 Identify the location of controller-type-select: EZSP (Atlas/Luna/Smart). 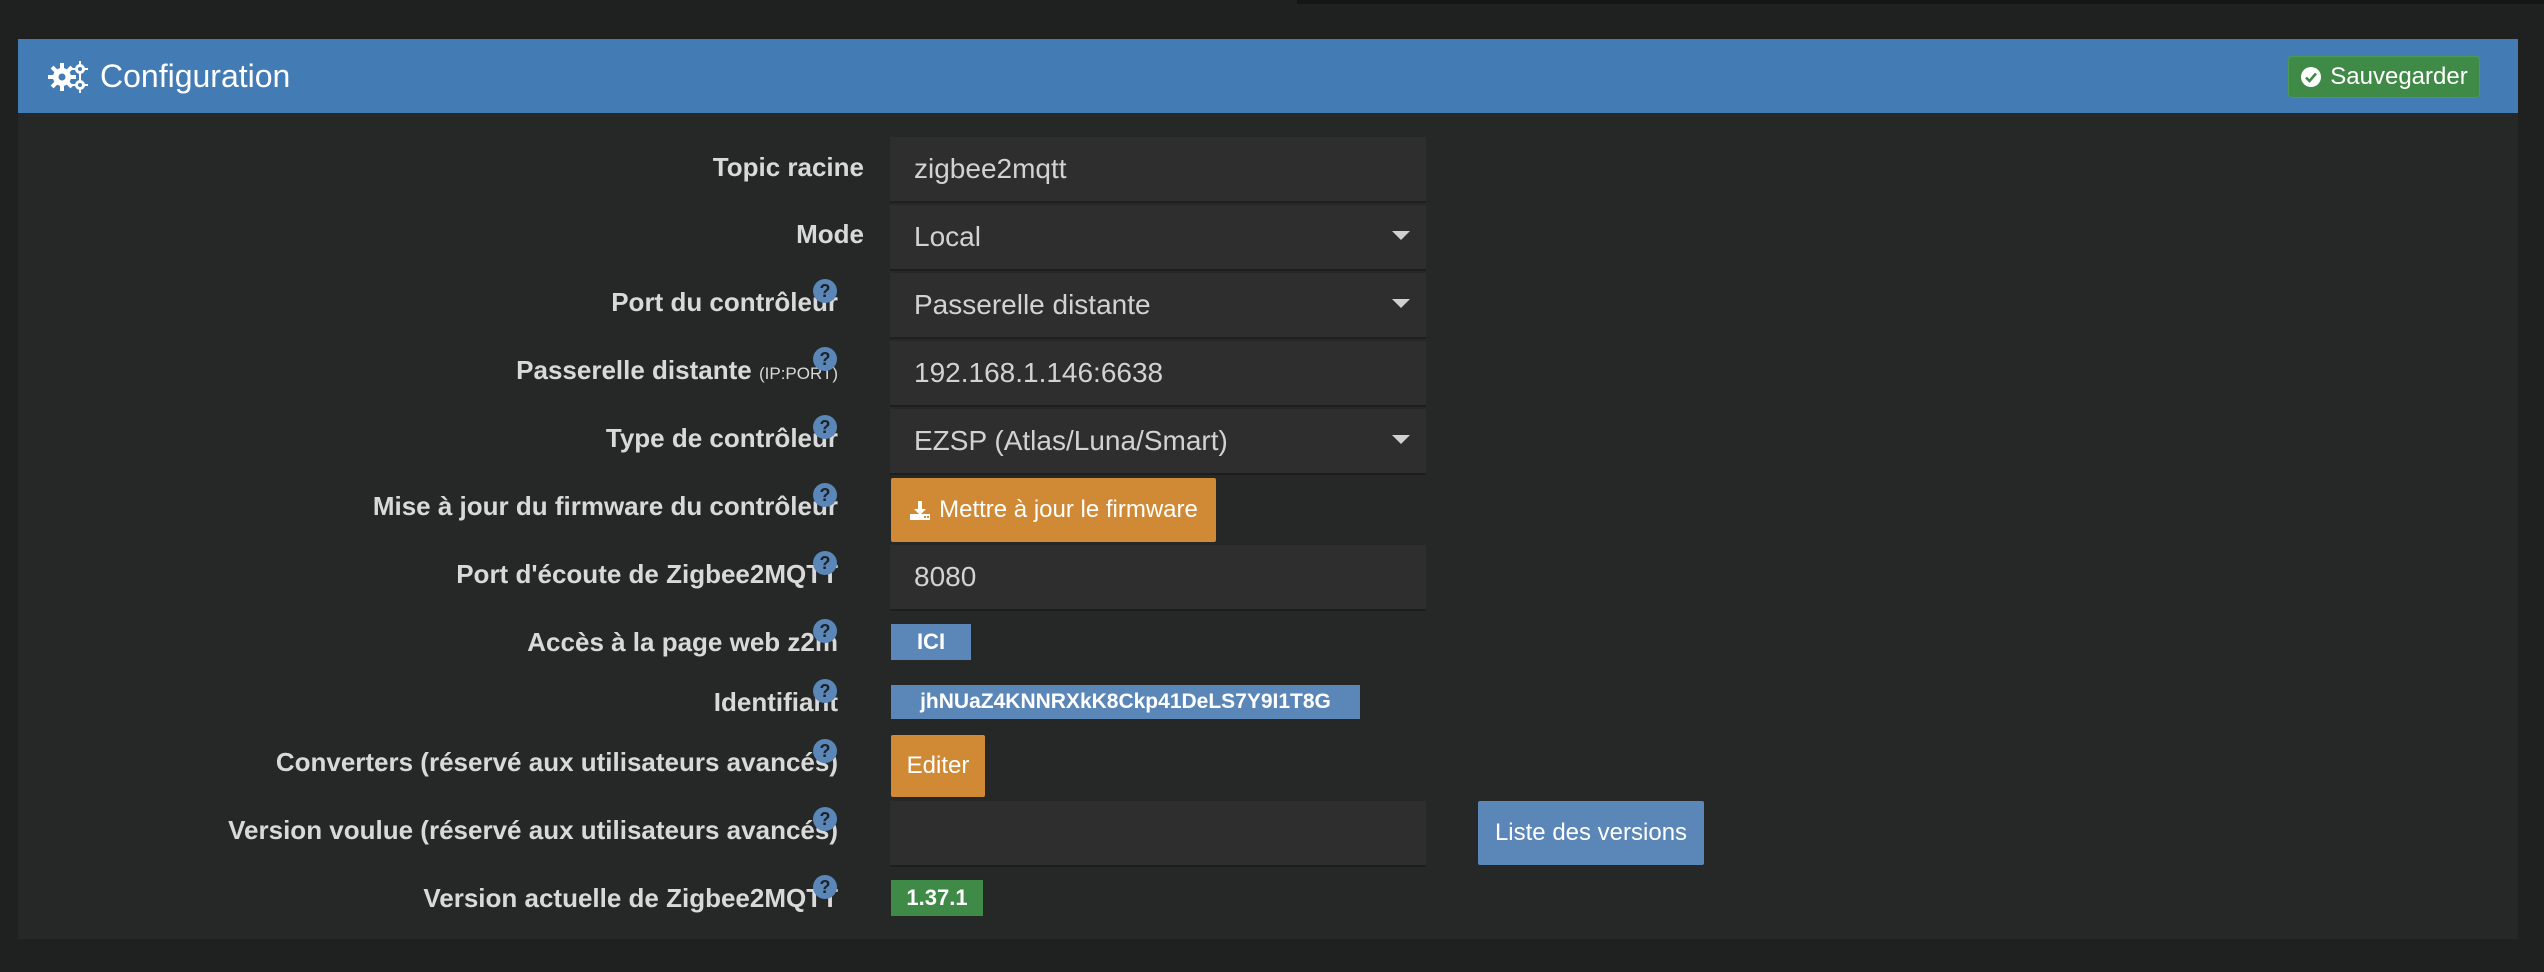
(1158, 442).